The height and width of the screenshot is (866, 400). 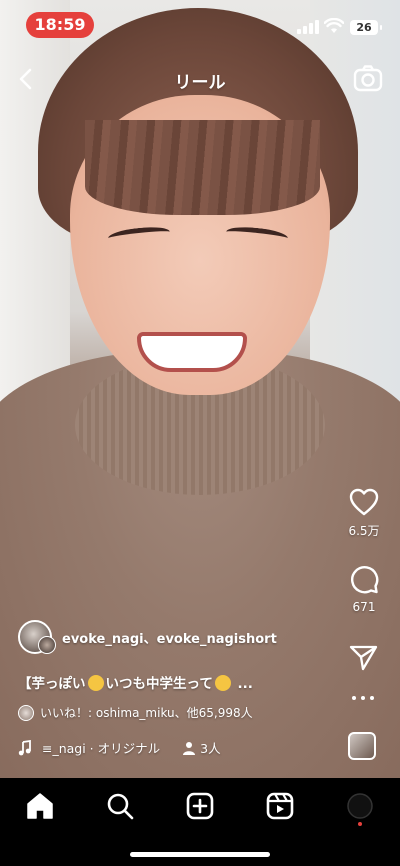 What do you see at coordinates (120, 806) in the screenshot?
I see `search-icon` at bounding box center [120, 806].